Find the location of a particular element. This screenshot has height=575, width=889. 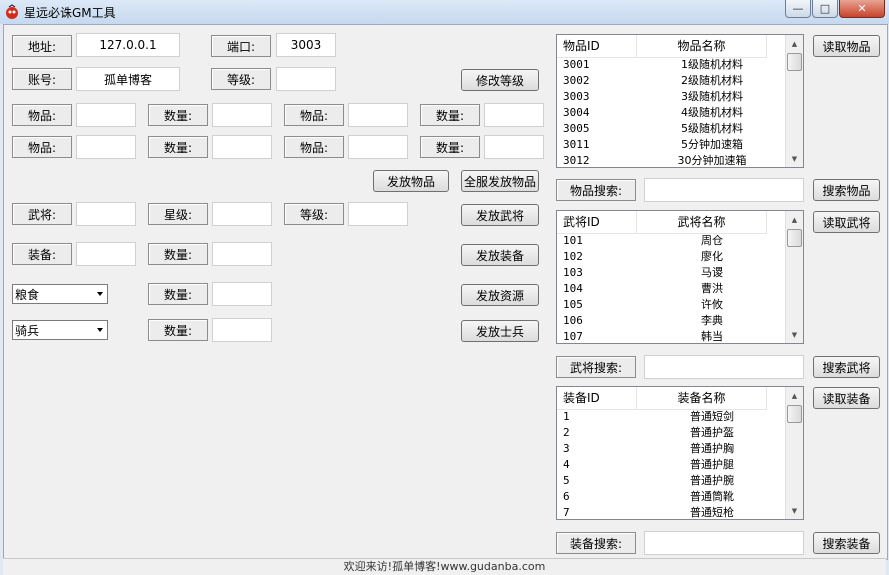

equipment-name-column-header: 装备名称 is located at coordinates (702, 398).